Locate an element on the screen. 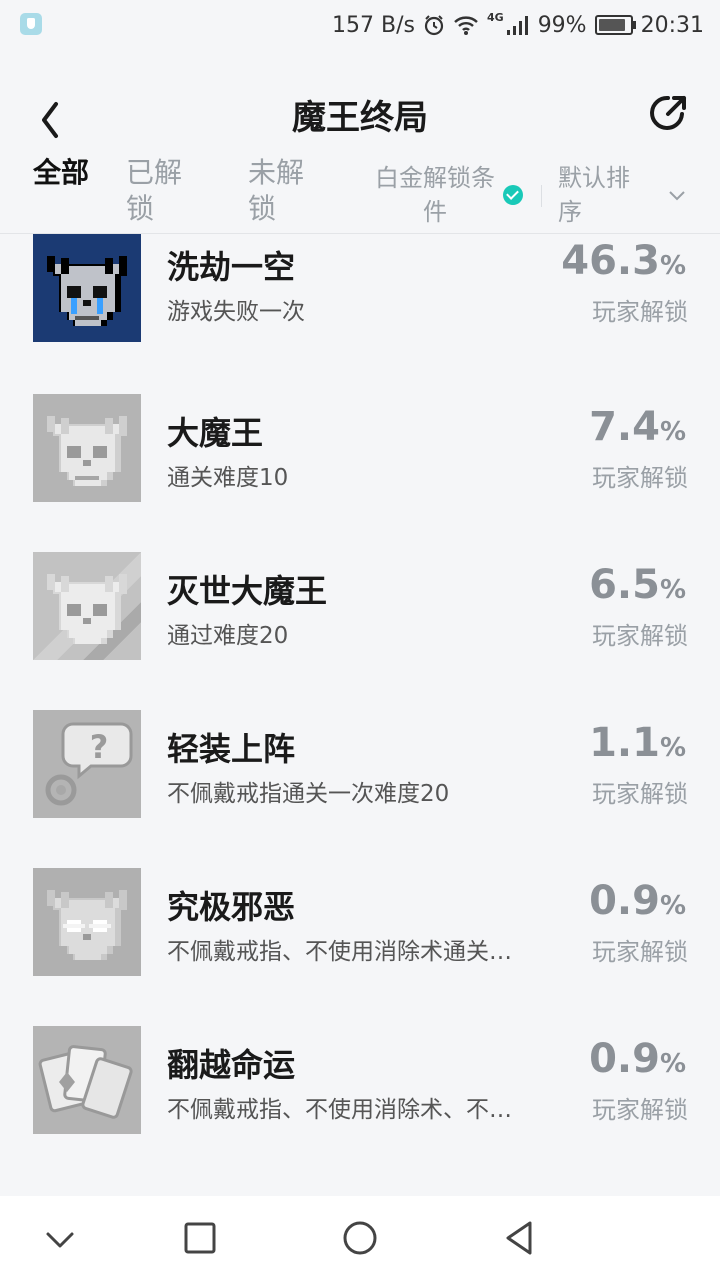 The height and width of the screenshot is (1280, 720). tab-unlocked: 已解锁 is located at coordinates (157, 191).